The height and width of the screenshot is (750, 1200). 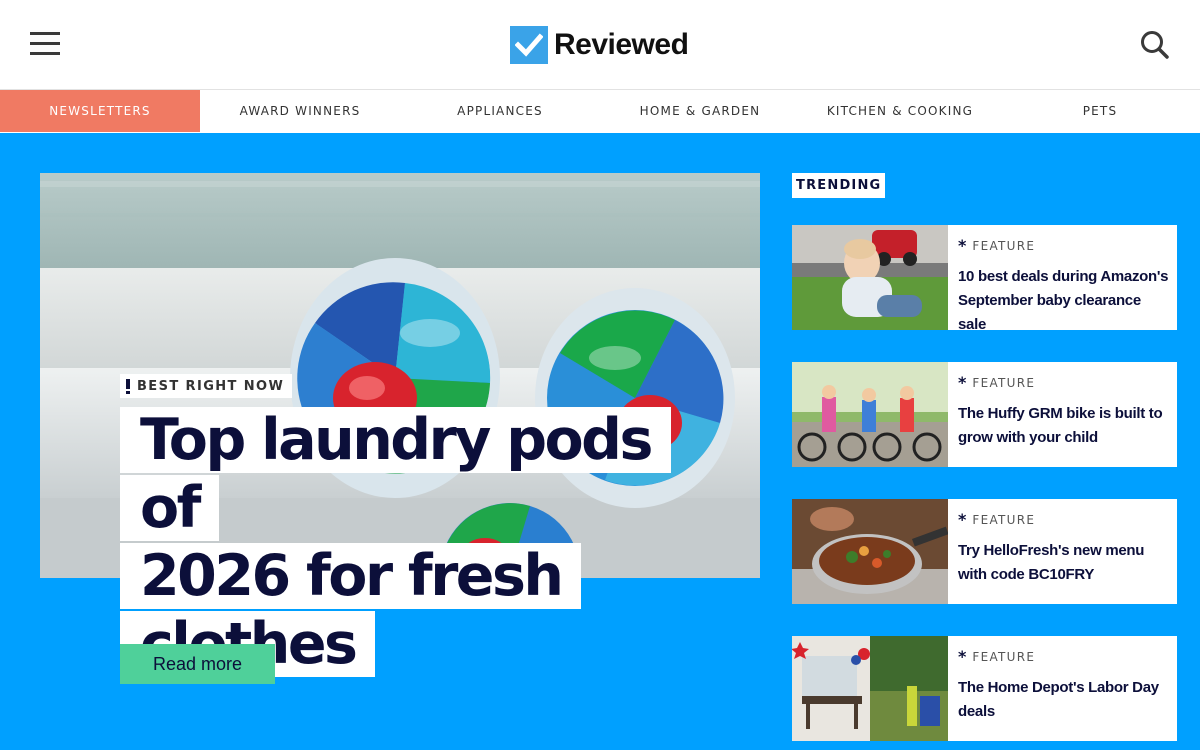 What do you see at coordinates (700, 111) in the screenshot?
I see `nav-item-home-garden: HOME & GARDEN` at bounding box center [700, 111].